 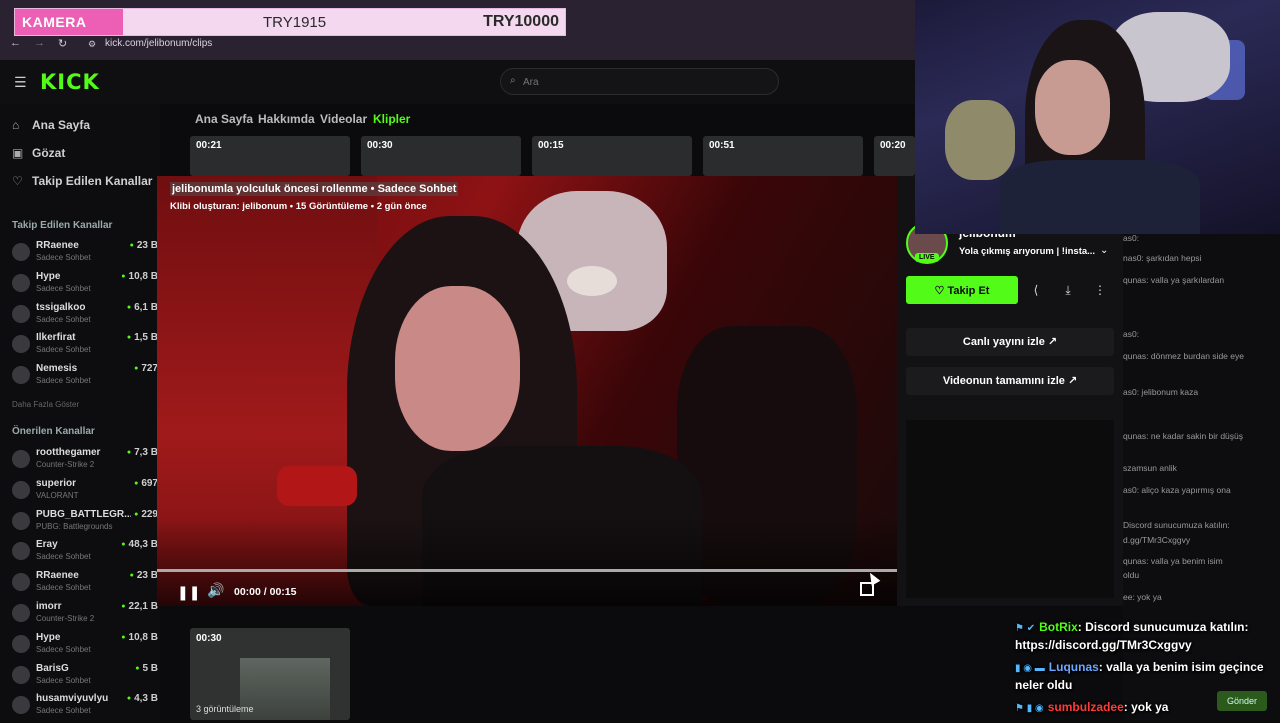 I want to click on sidebar-channel: superiorVALORANT 697, so click(x=86, y=493).